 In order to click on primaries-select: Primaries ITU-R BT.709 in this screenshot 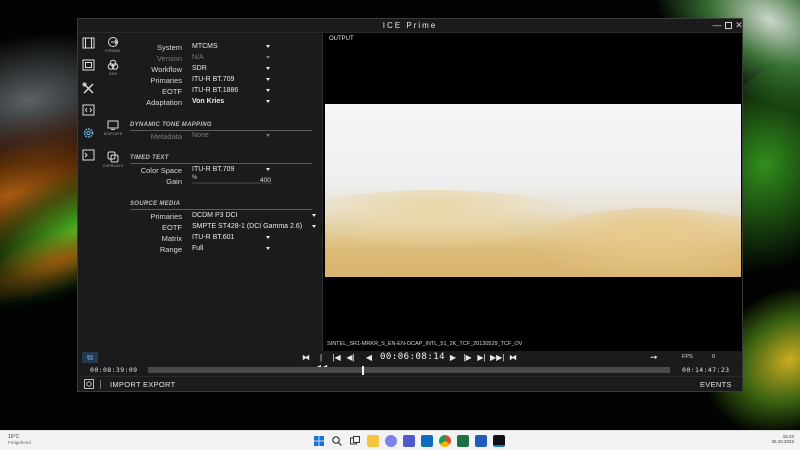, I will do `click(224, 80)`.